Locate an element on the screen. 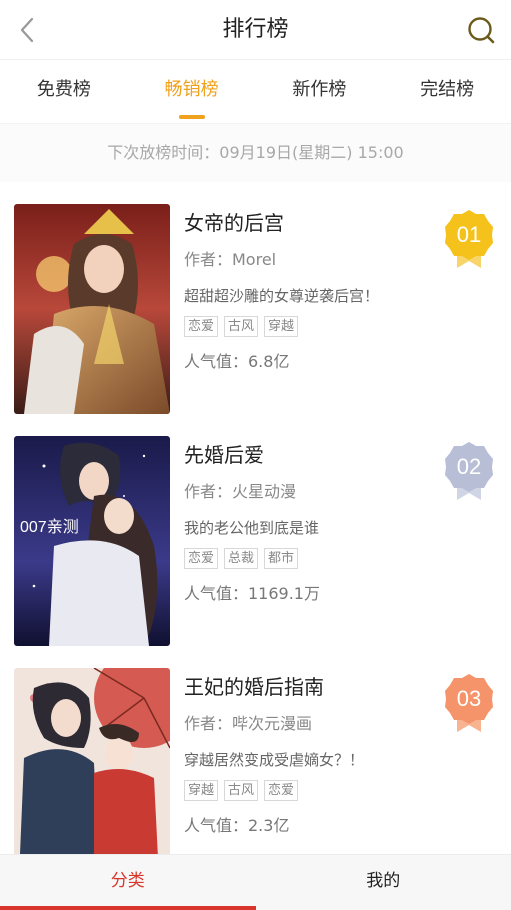 The height and width of the screenshot is (910, 511). book-author: 作者：火星动漫 is located at coordinates (240, 491).